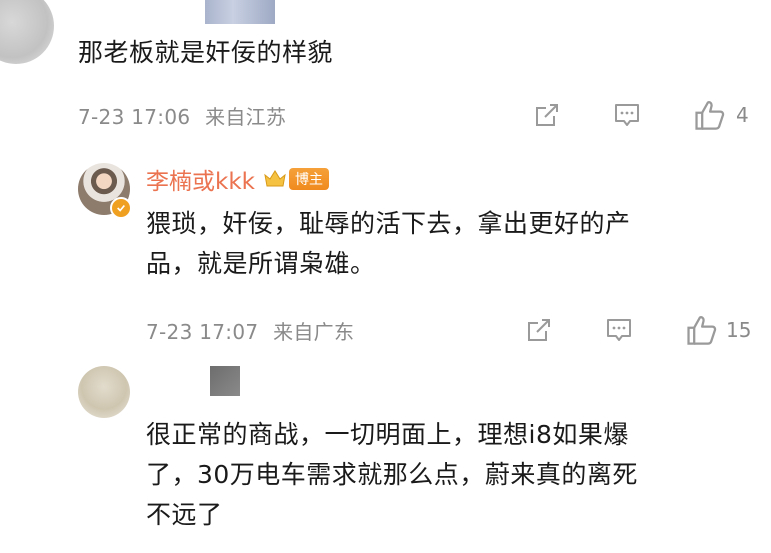 The height and width of the screenshot is (553, 771). Describe the element at coordinates (388, 223) in the screenshot. I see `comment-text-line: 猥琐，奸佞，耻辱的活下去，拿出更好的产` at that location.